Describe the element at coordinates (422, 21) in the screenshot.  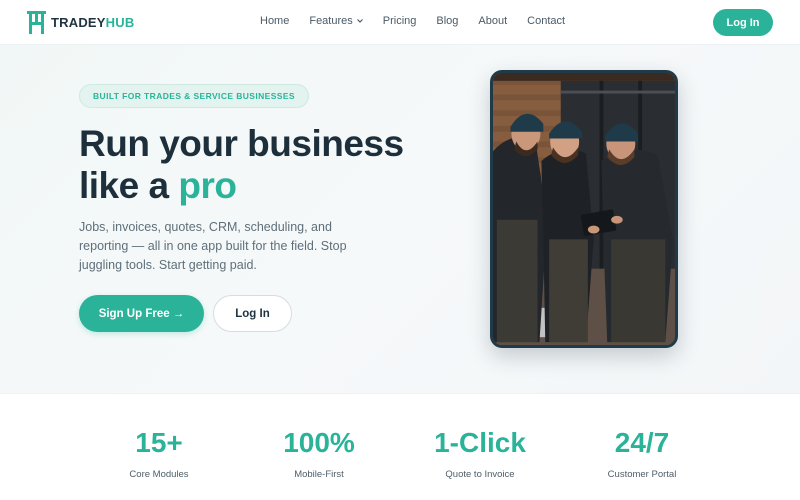
I see `main-nav: Home Features Pricing Blog About Contact` at that location.